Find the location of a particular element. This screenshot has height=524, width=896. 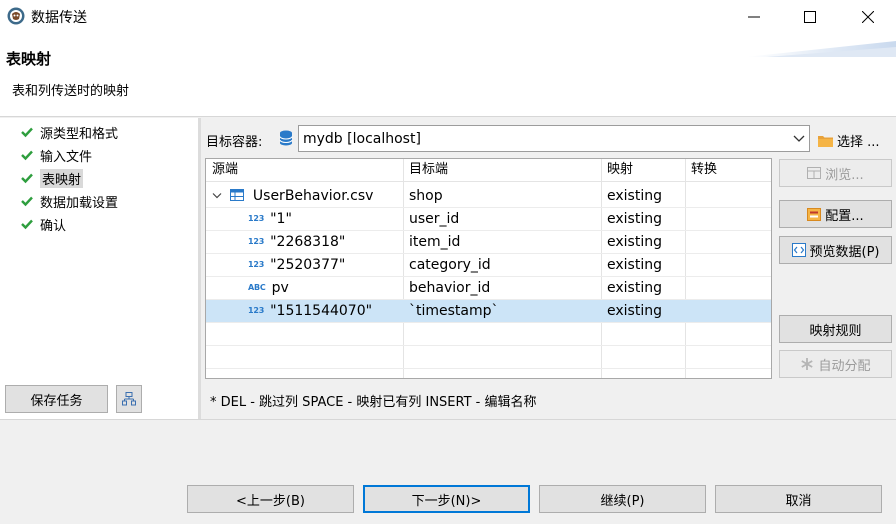

source-cell: 123 "1511544070" is located at coordinates (310, 311).